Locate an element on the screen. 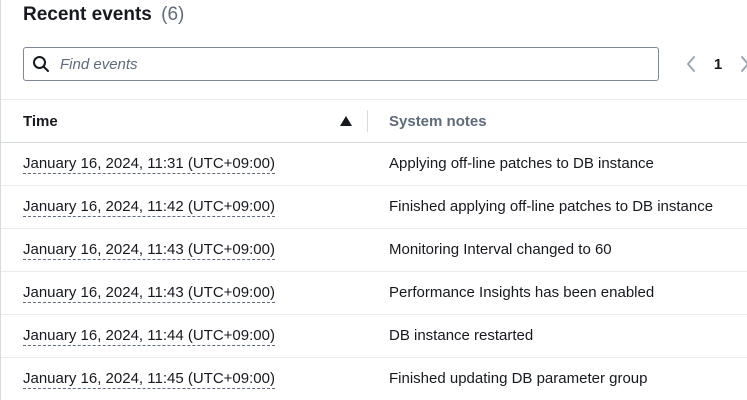 This screenshot has width=747, height=400. search-input is located at coordinates (358, 64).